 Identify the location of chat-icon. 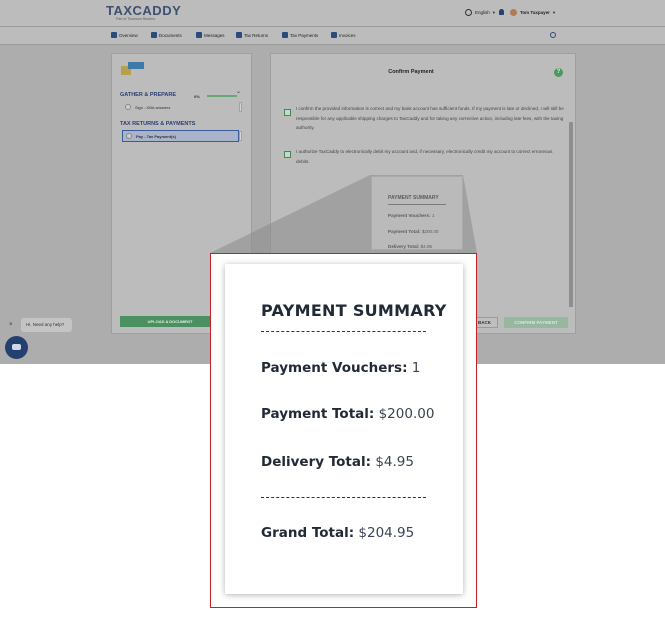
(16, 347).